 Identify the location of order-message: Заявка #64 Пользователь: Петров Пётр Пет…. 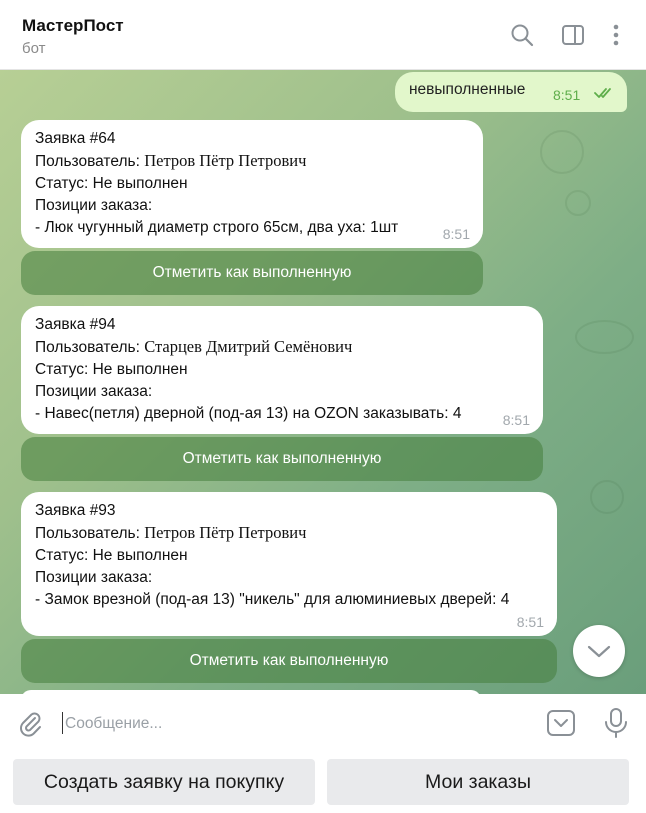
(252, 184).